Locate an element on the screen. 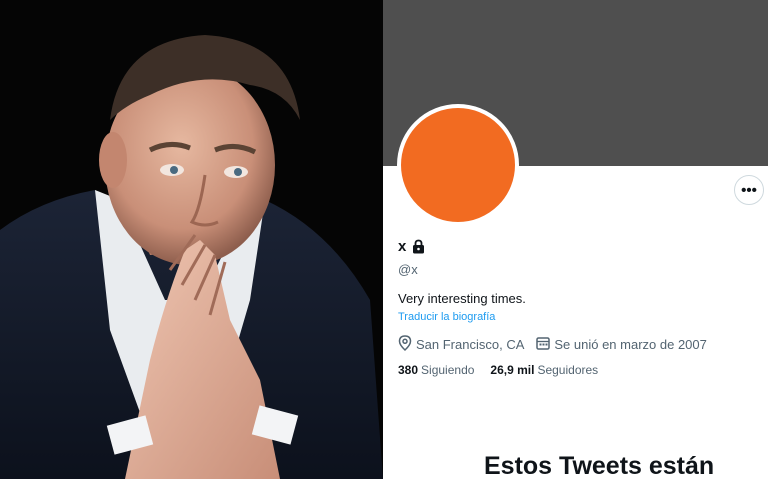  following-label: Siguiendo is located at coordinates (448, 370).